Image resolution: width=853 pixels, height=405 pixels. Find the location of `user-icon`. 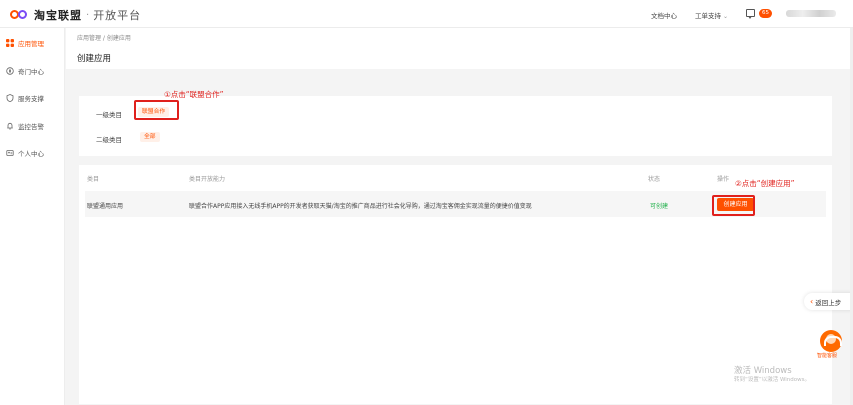

user-icon is located at coordinates (10, 153).